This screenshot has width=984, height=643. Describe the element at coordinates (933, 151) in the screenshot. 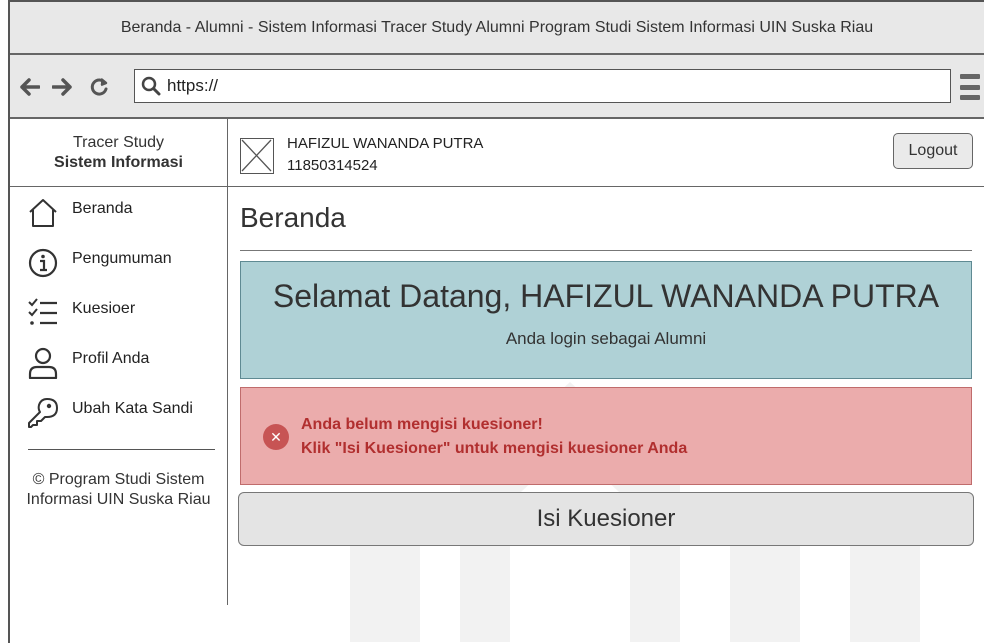

I see `logout-button: Logout` at that location.